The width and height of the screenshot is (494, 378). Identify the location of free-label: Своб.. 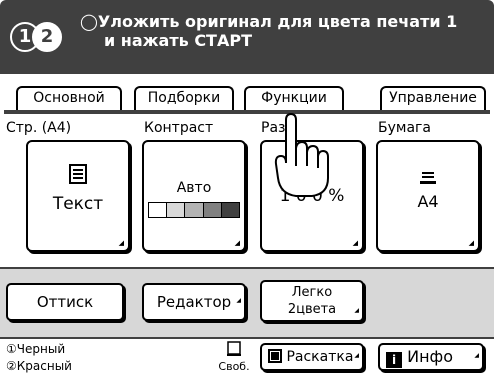
(234, 366).